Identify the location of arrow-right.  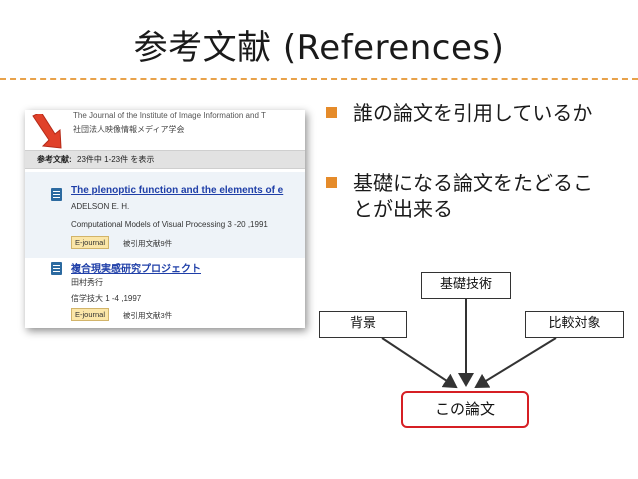
(515, 363).